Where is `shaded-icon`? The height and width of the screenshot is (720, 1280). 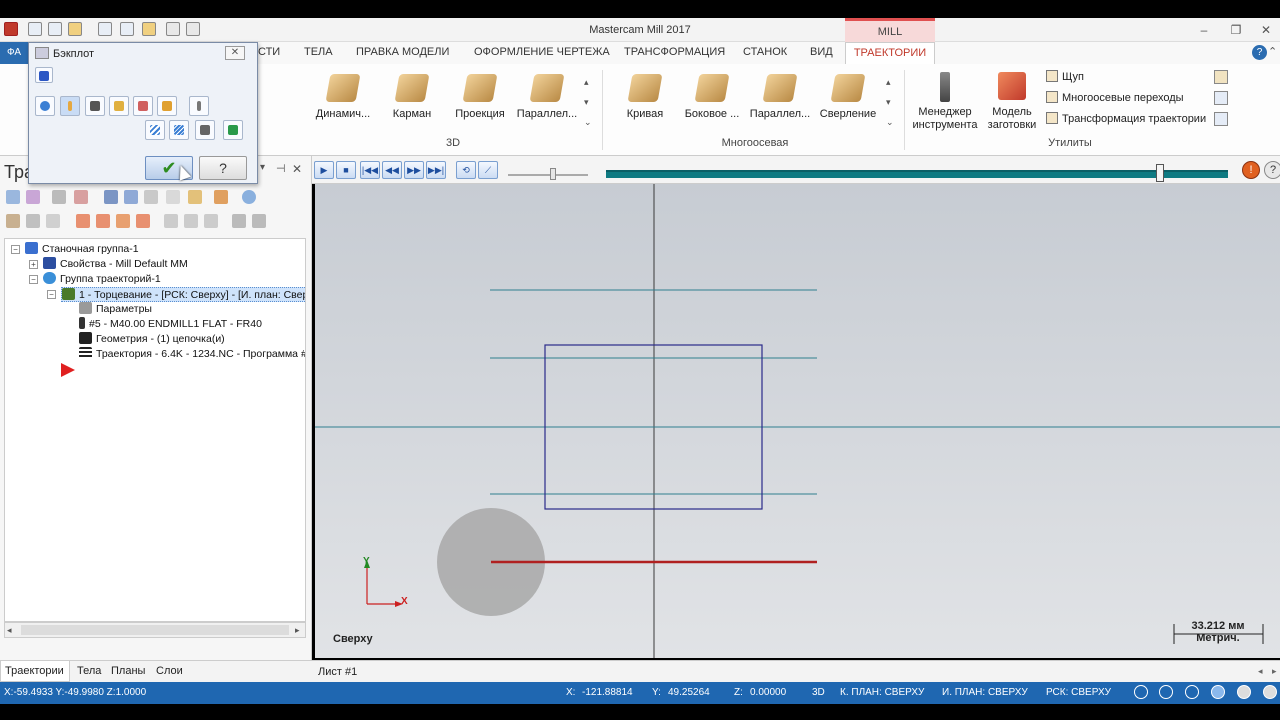
shaded-icon is located at coordinates (1218, 692).